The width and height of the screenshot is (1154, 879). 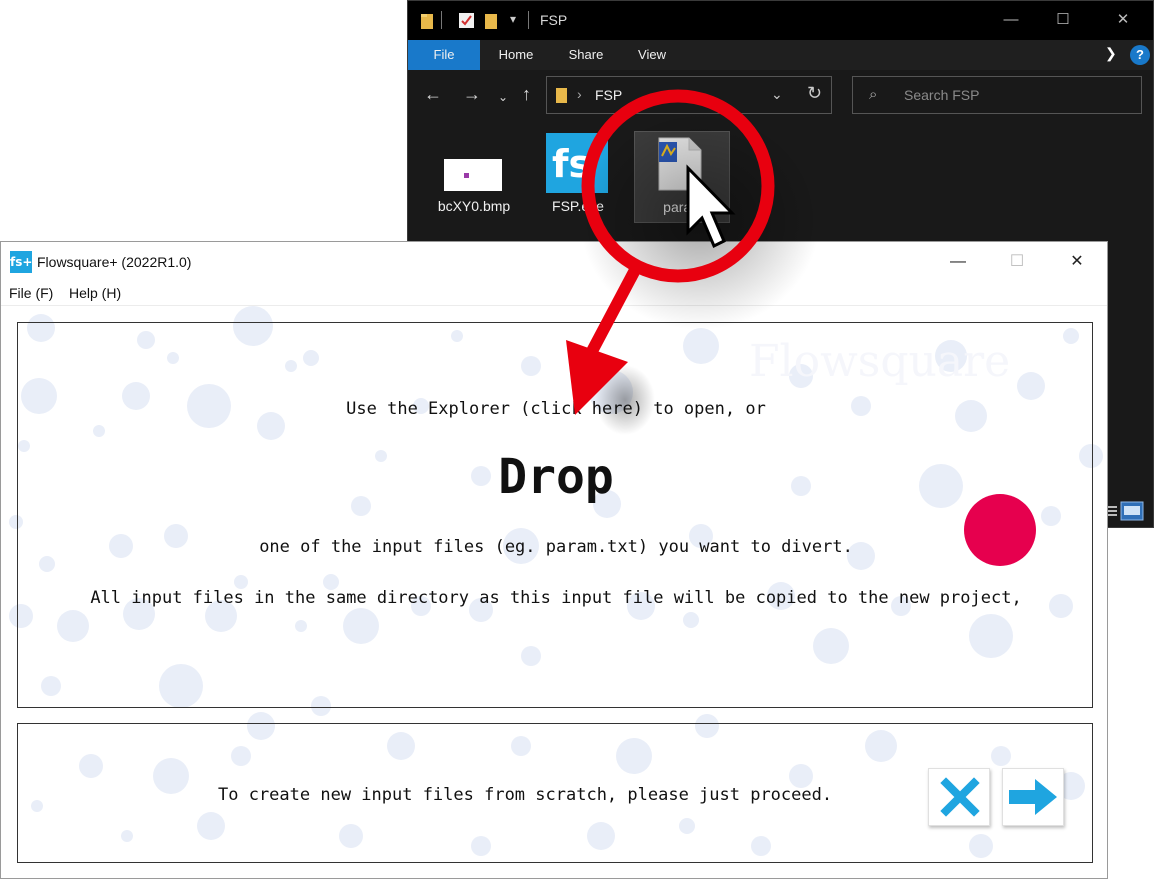 I want to click on quick-access-dropdown-icon: ▾, so click(x=513, y=19).